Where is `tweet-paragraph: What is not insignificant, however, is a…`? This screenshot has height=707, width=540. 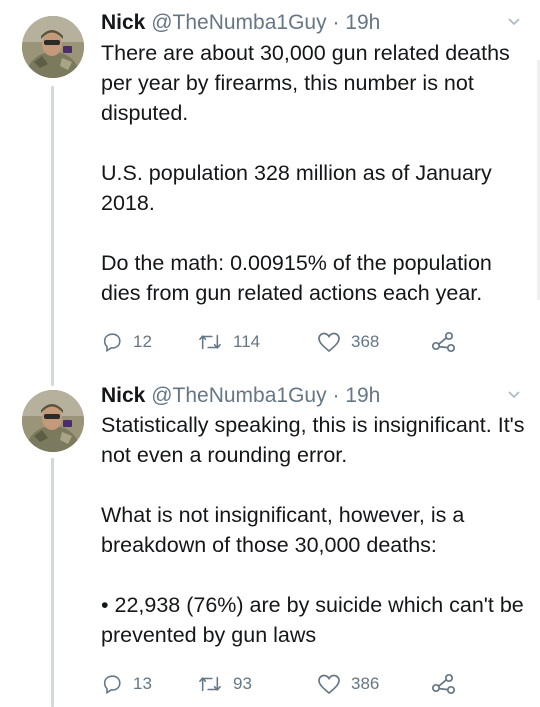
tweet-paragraph: What is not insignificant, however, is a… is located at coordinates (283, 530).